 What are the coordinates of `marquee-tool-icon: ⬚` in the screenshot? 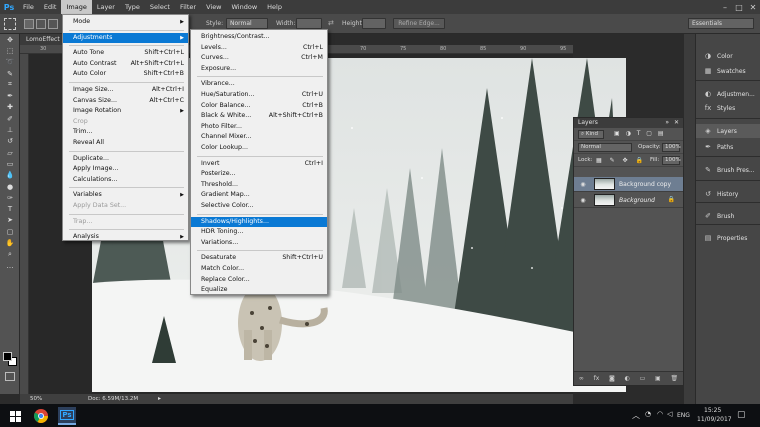 It's located at (10, 50).